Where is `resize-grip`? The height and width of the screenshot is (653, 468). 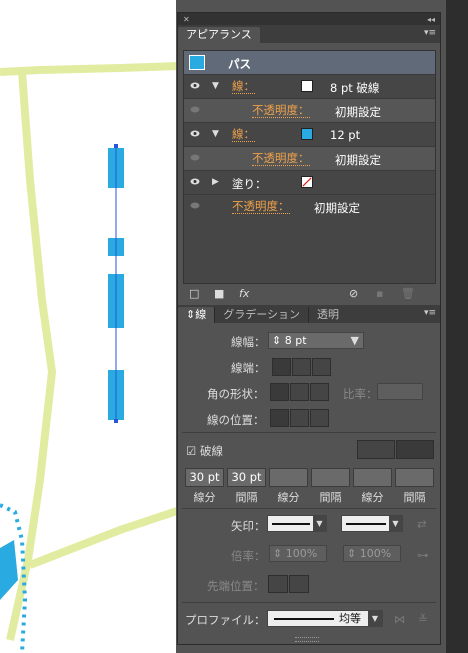
resize-grip is located at coordinates (307, 639).